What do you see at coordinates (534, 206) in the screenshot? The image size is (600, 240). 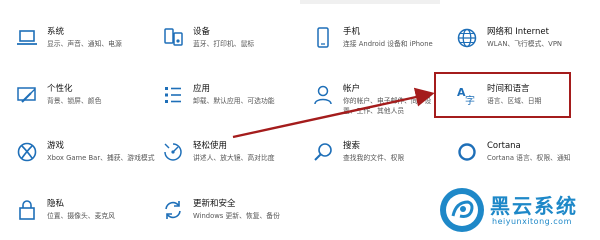 I see `watermark-name: 黑云系统` at bounding box center [534, 206].